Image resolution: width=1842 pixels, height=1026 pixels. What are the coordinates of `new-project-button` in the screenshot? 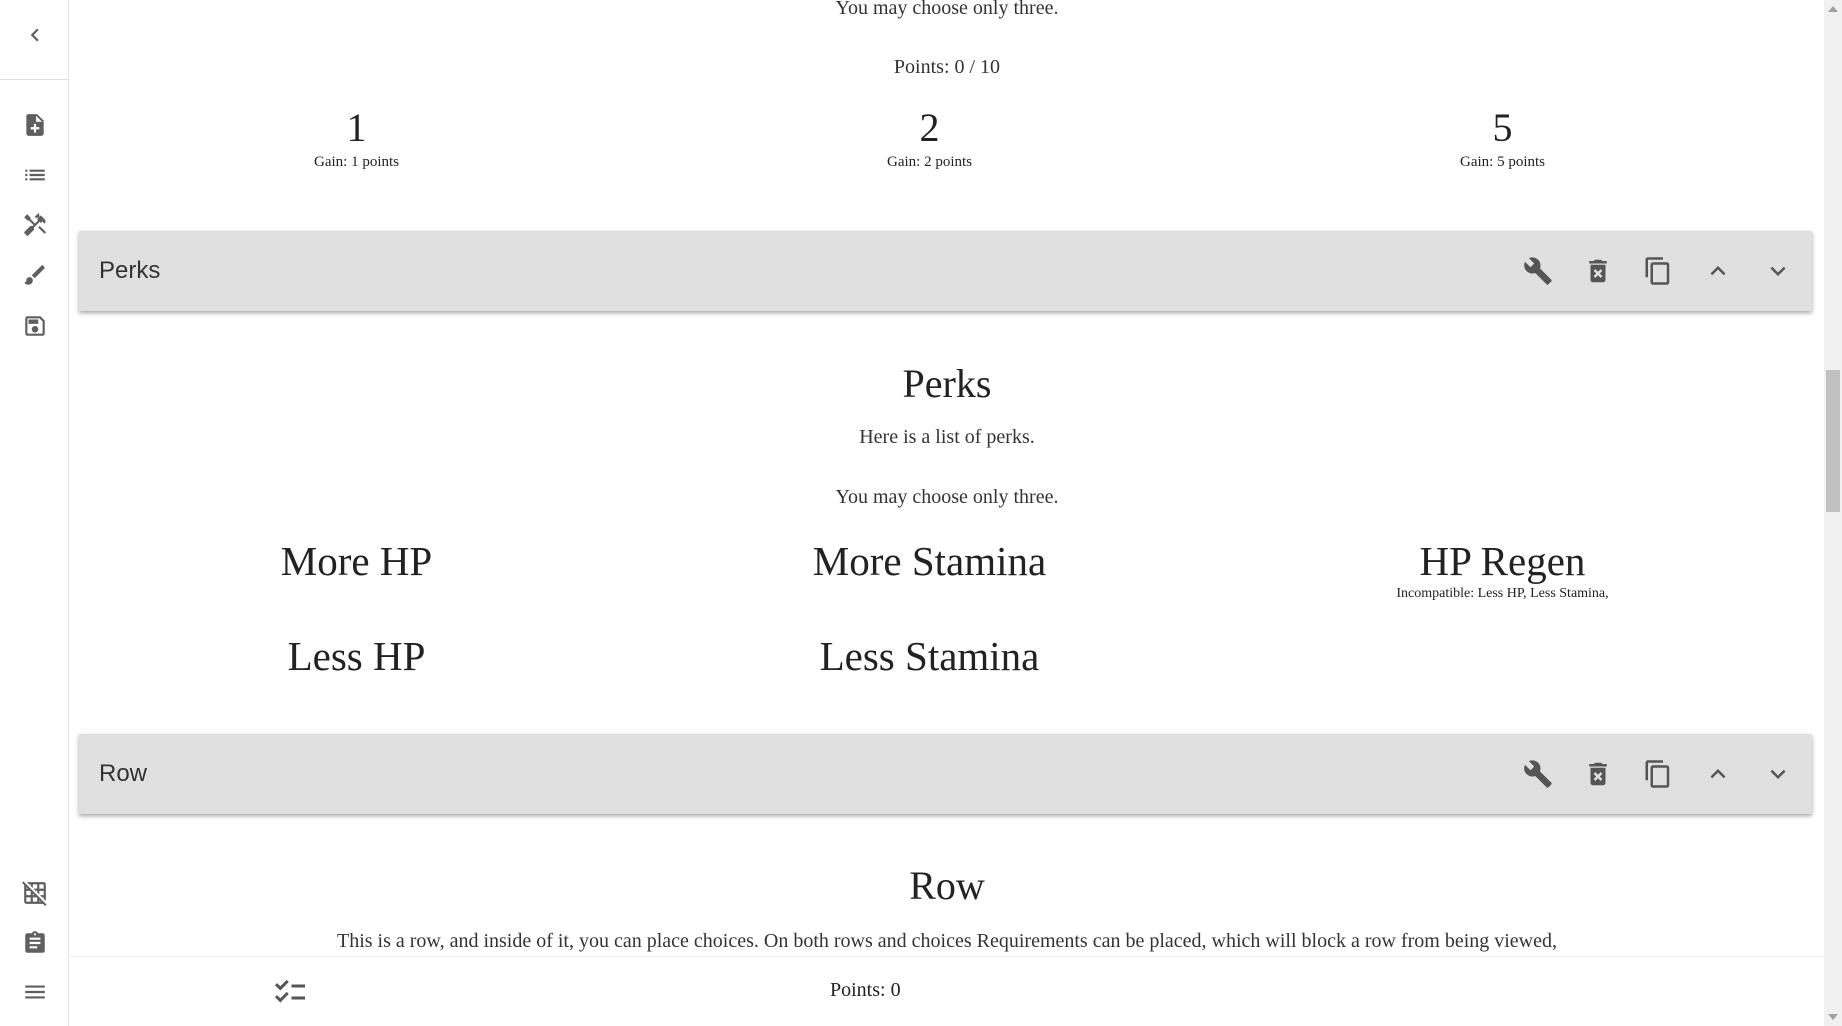 It's located at (35, 125).